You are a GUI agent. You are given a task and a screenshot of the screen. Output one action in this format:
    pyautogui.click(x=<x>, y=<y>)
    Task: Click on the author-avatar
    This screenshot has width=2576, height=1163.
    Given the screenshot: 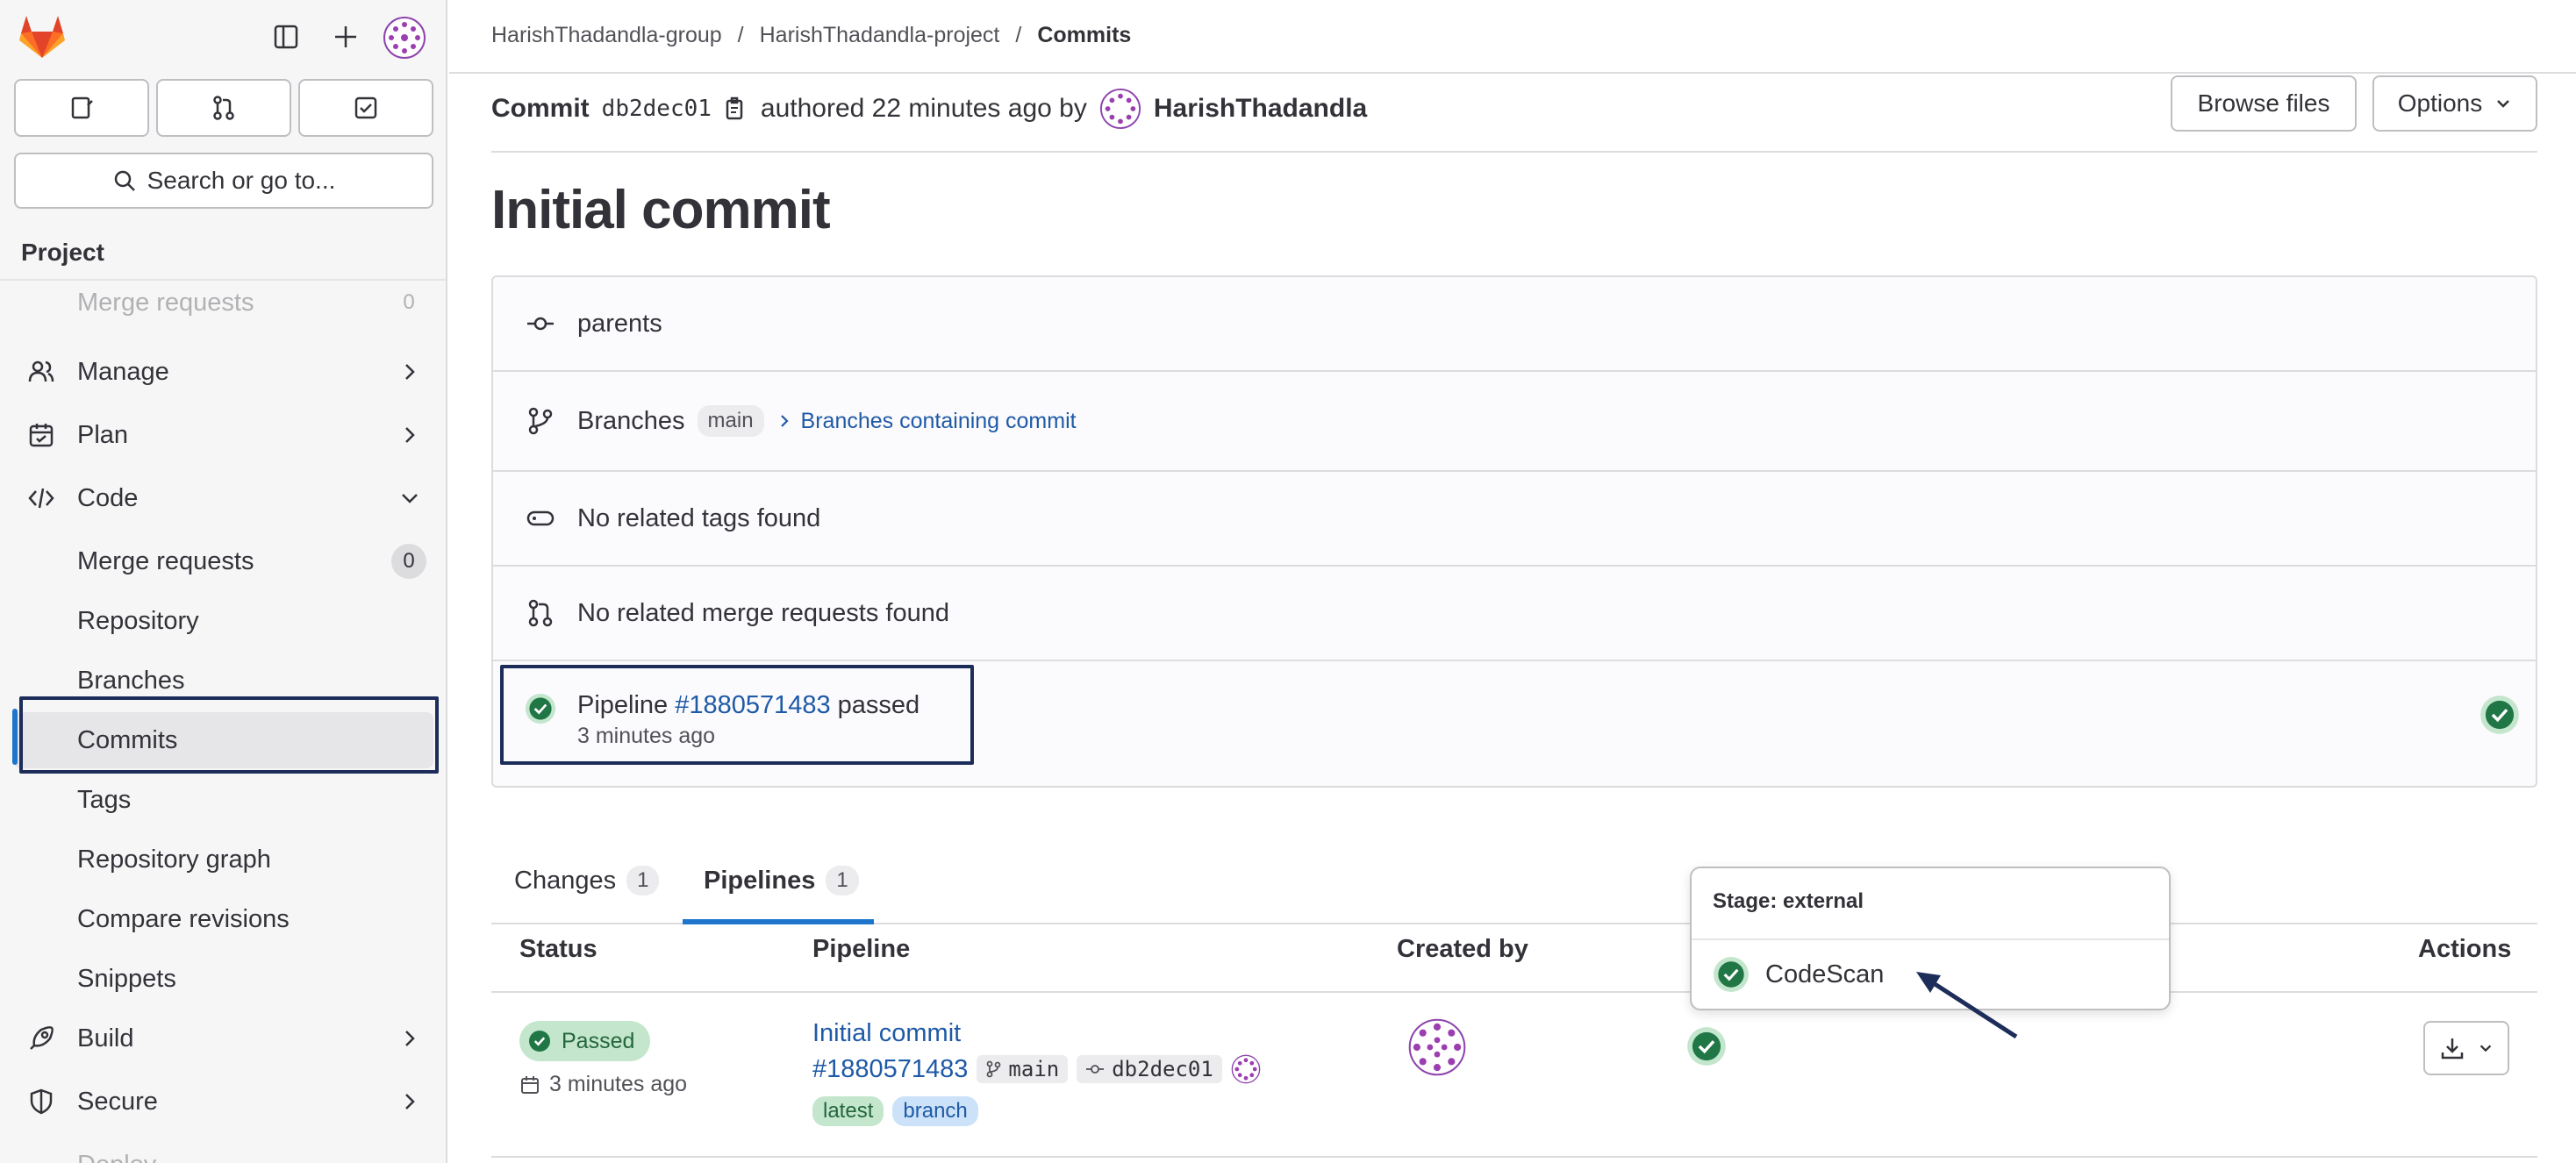 What is the action you would take?
    pyautogui.click(x=1120, y=109)
    